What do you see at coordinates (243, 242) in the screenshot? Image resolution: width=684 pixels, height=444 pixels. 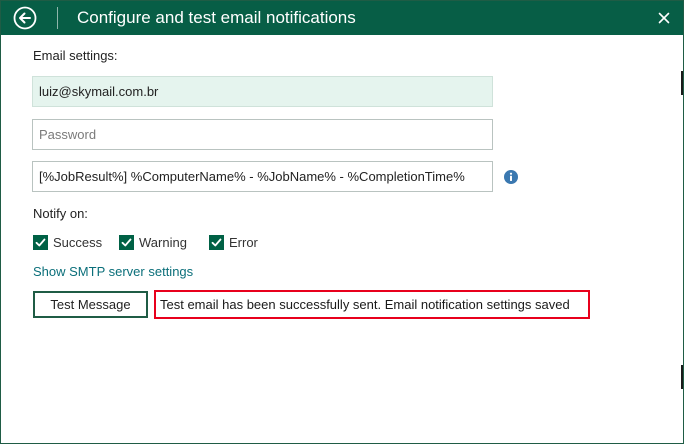 I see `error-label: Error` at bounding box center [243, 242].